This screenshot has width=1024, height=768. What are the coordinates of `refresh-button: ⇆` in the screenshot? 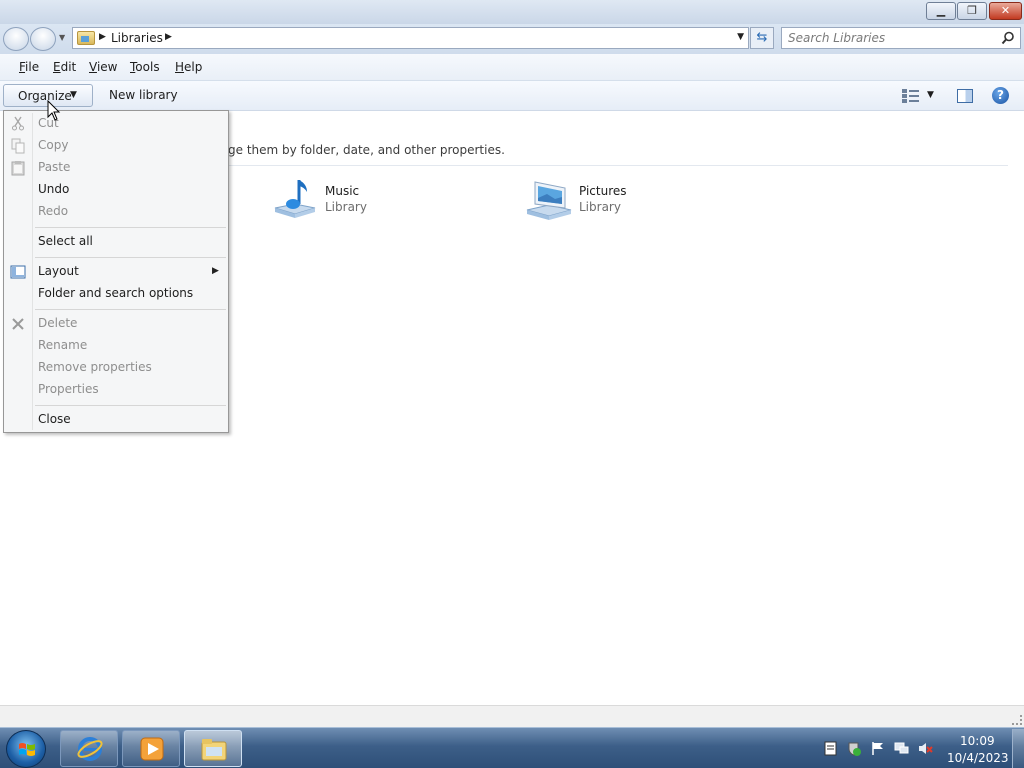 It's located at (762, 38).